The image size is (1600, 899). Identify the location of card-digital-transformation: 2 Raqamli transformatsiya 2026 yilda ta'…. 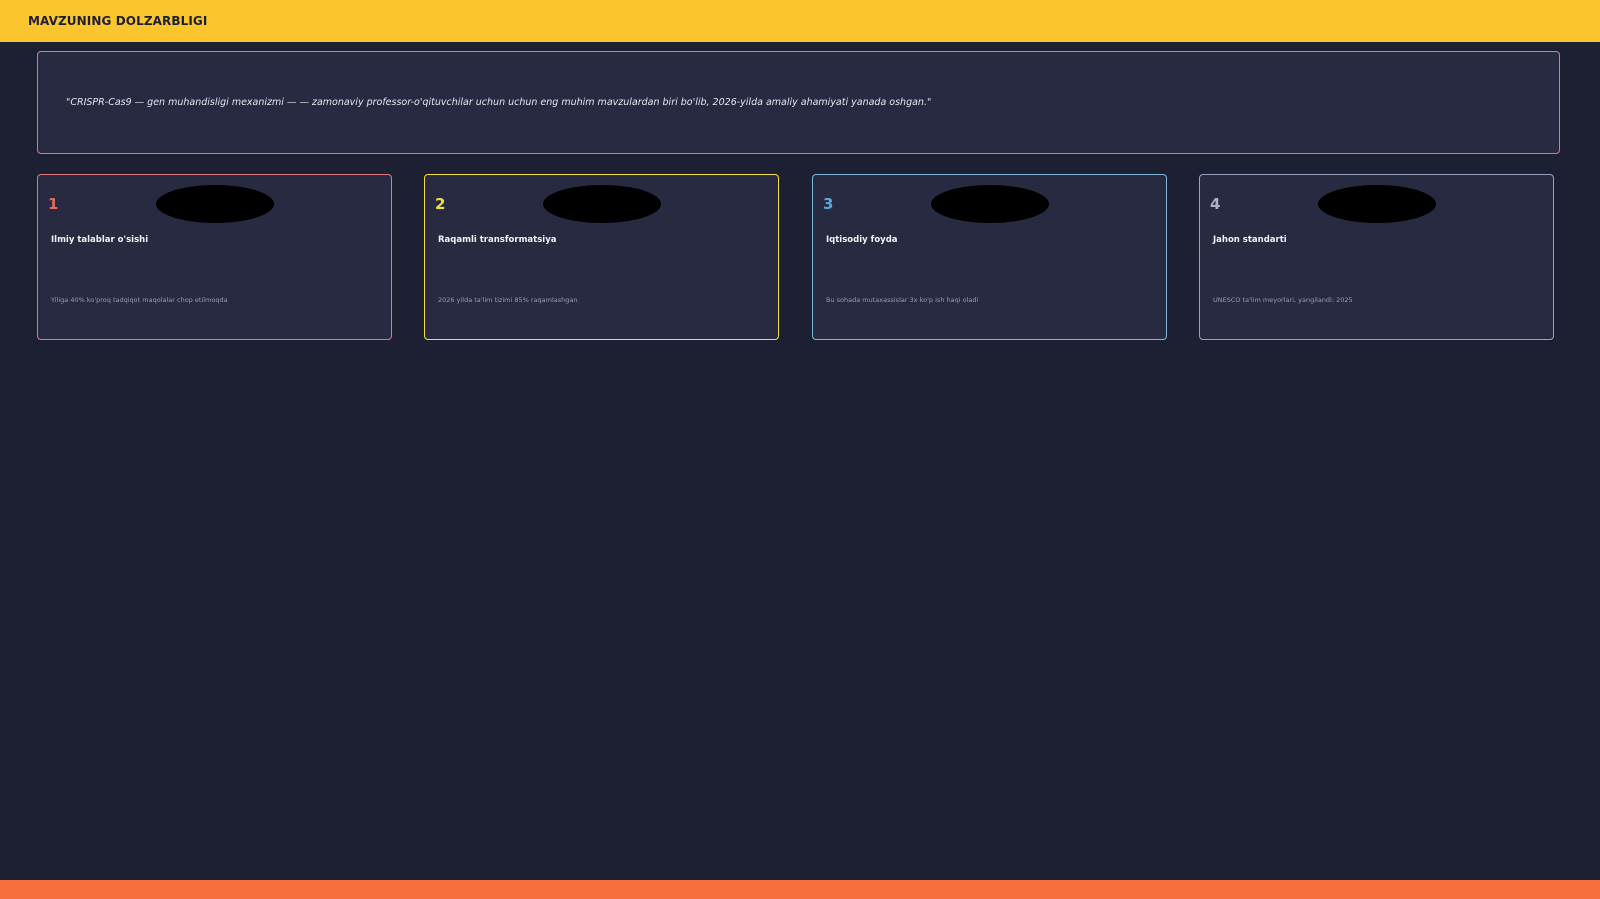
(601, 257).